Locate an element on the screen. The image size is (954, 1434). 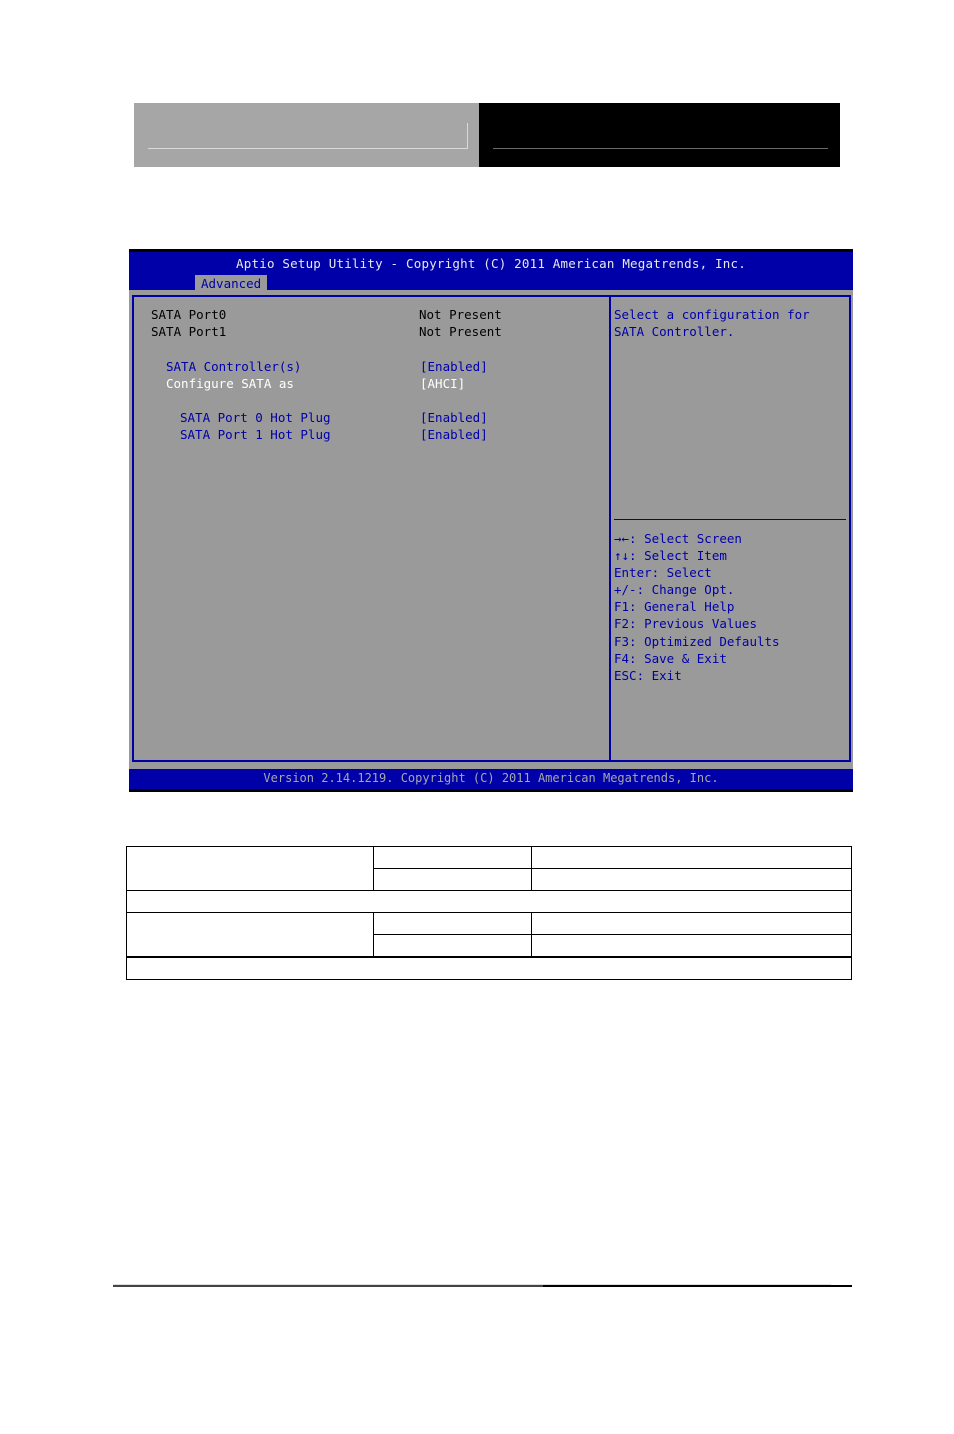
key-help-f1: F1: General Help is located at coordinates (674, 606).